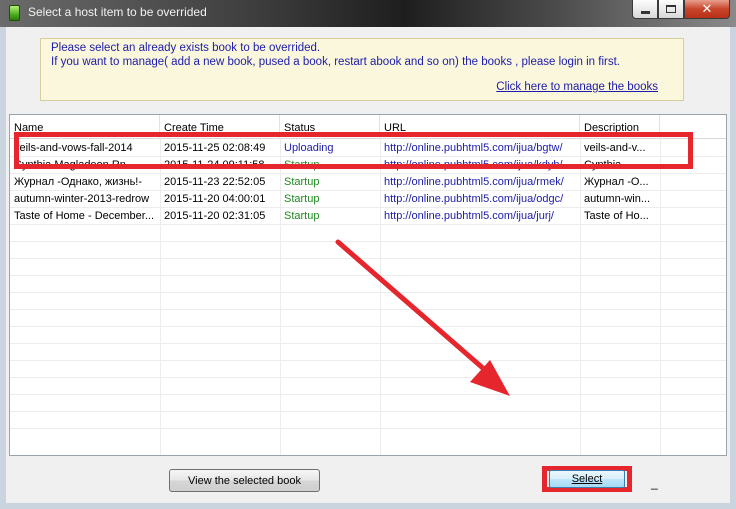 This screenshot has width=736, height=509. What do you see at coordinates (422, 317) in the screenshot?
I see `annotation-arrow-icon` at bounding box center [422, 317].